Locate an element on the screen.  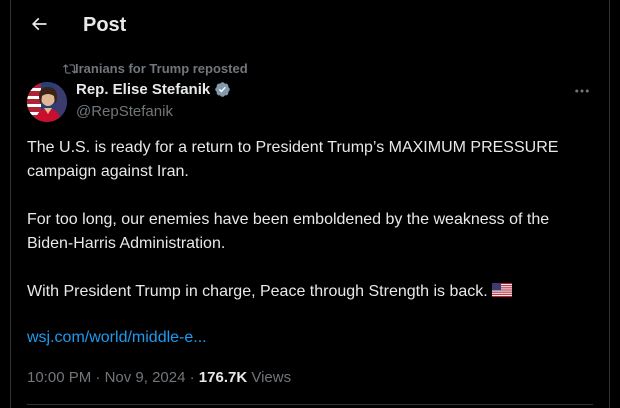
avatar-image is located at coordinates (47, 102).